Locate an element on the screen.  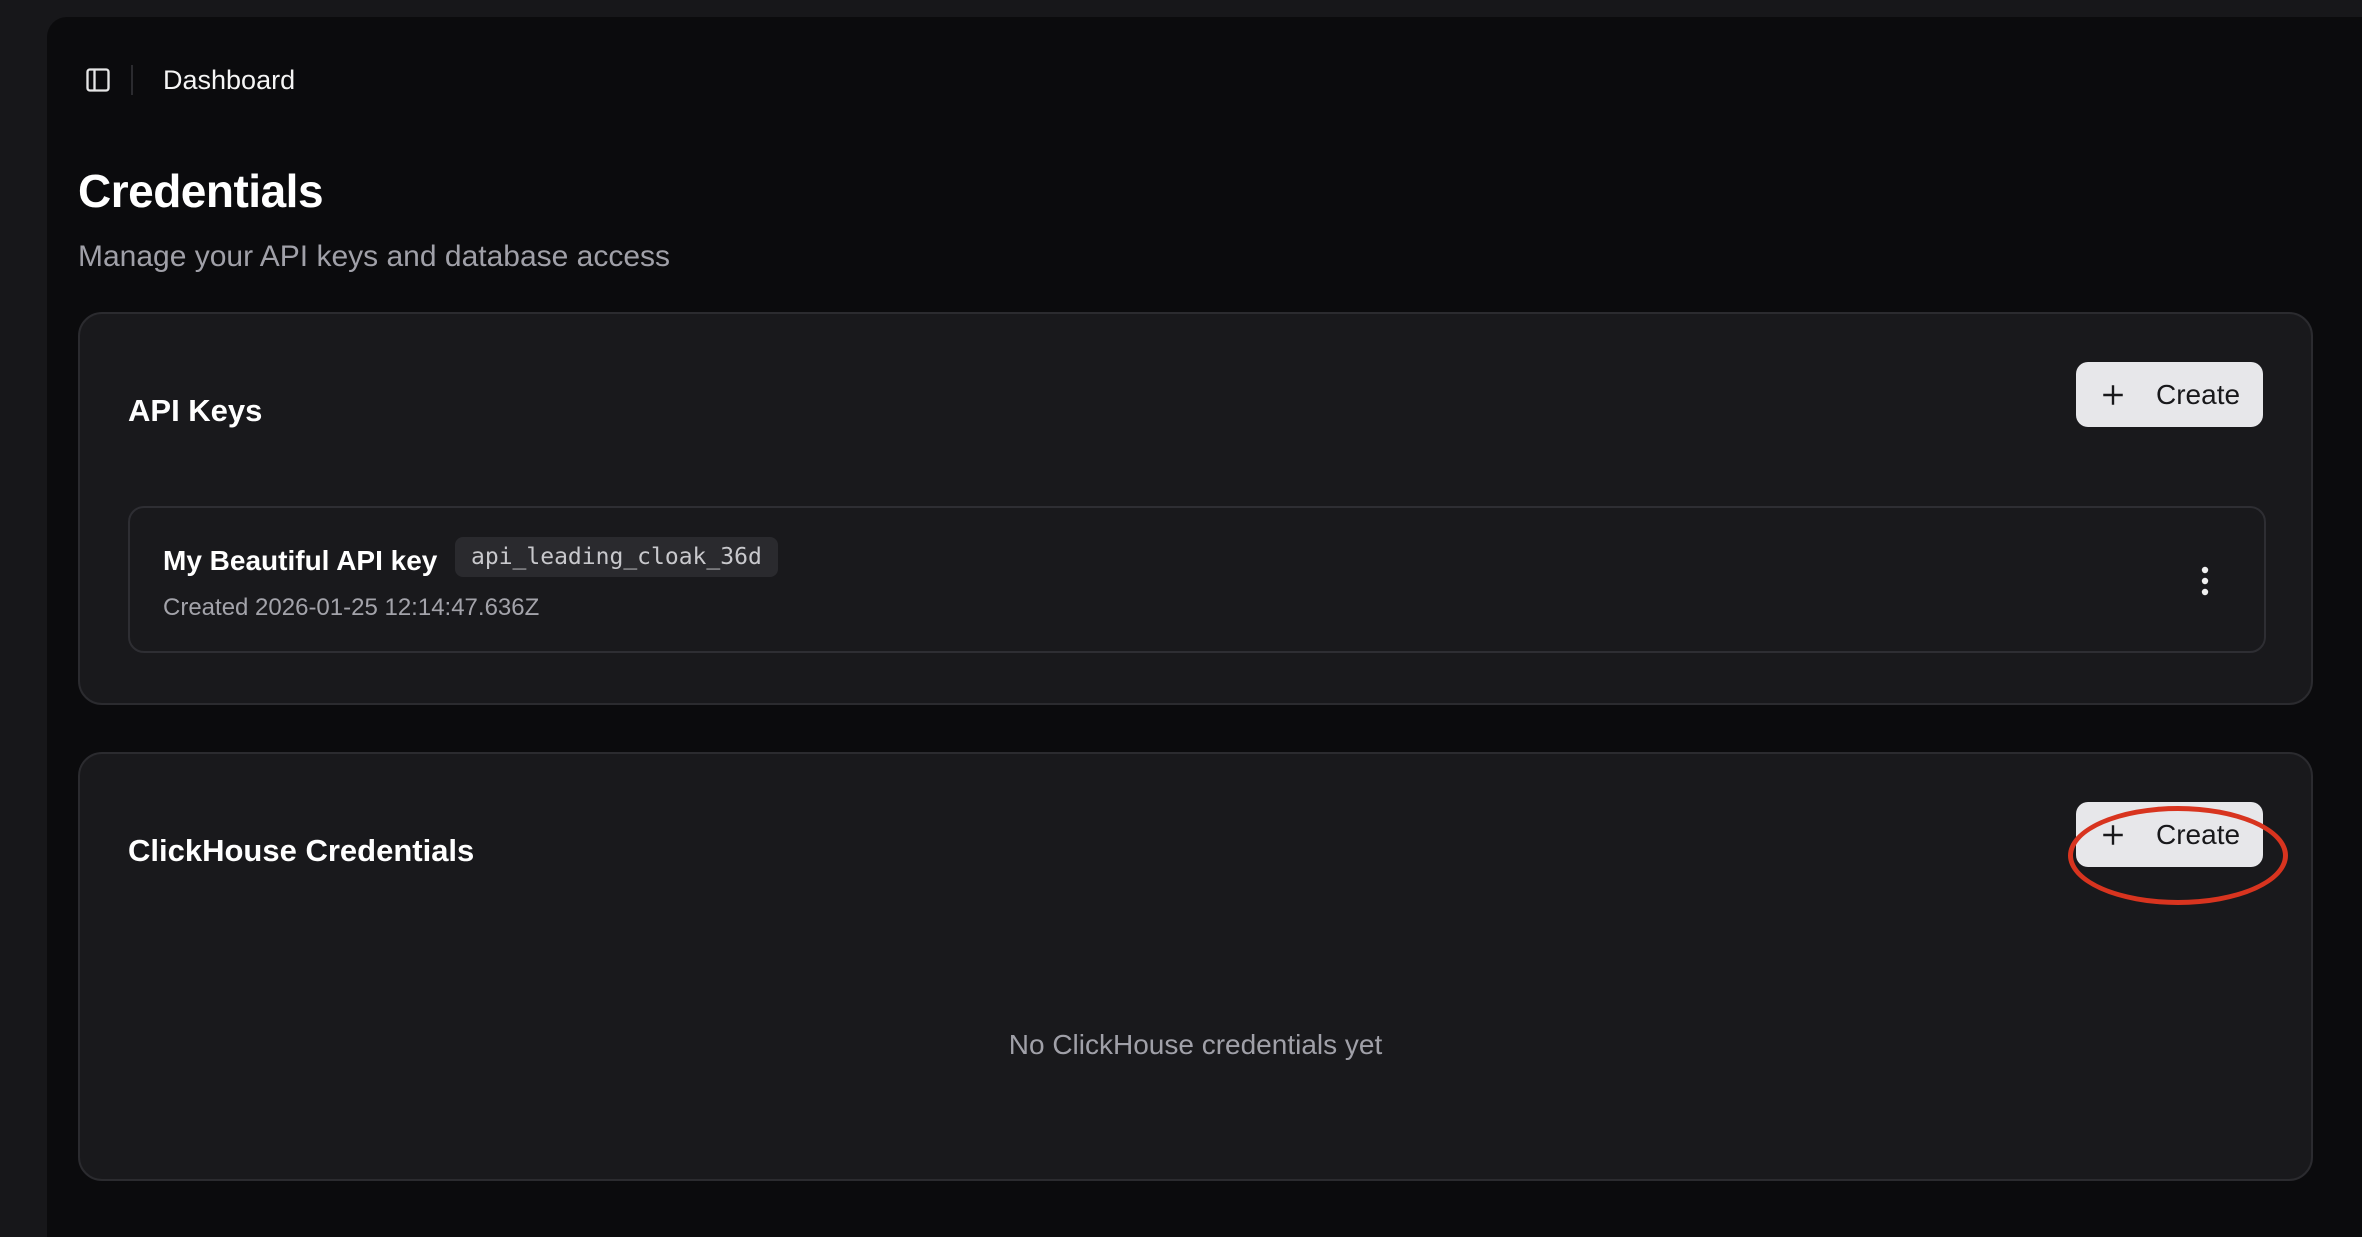
api-key-id-badge: api_leading_cloak_36d is located at coordinates (616, 557).